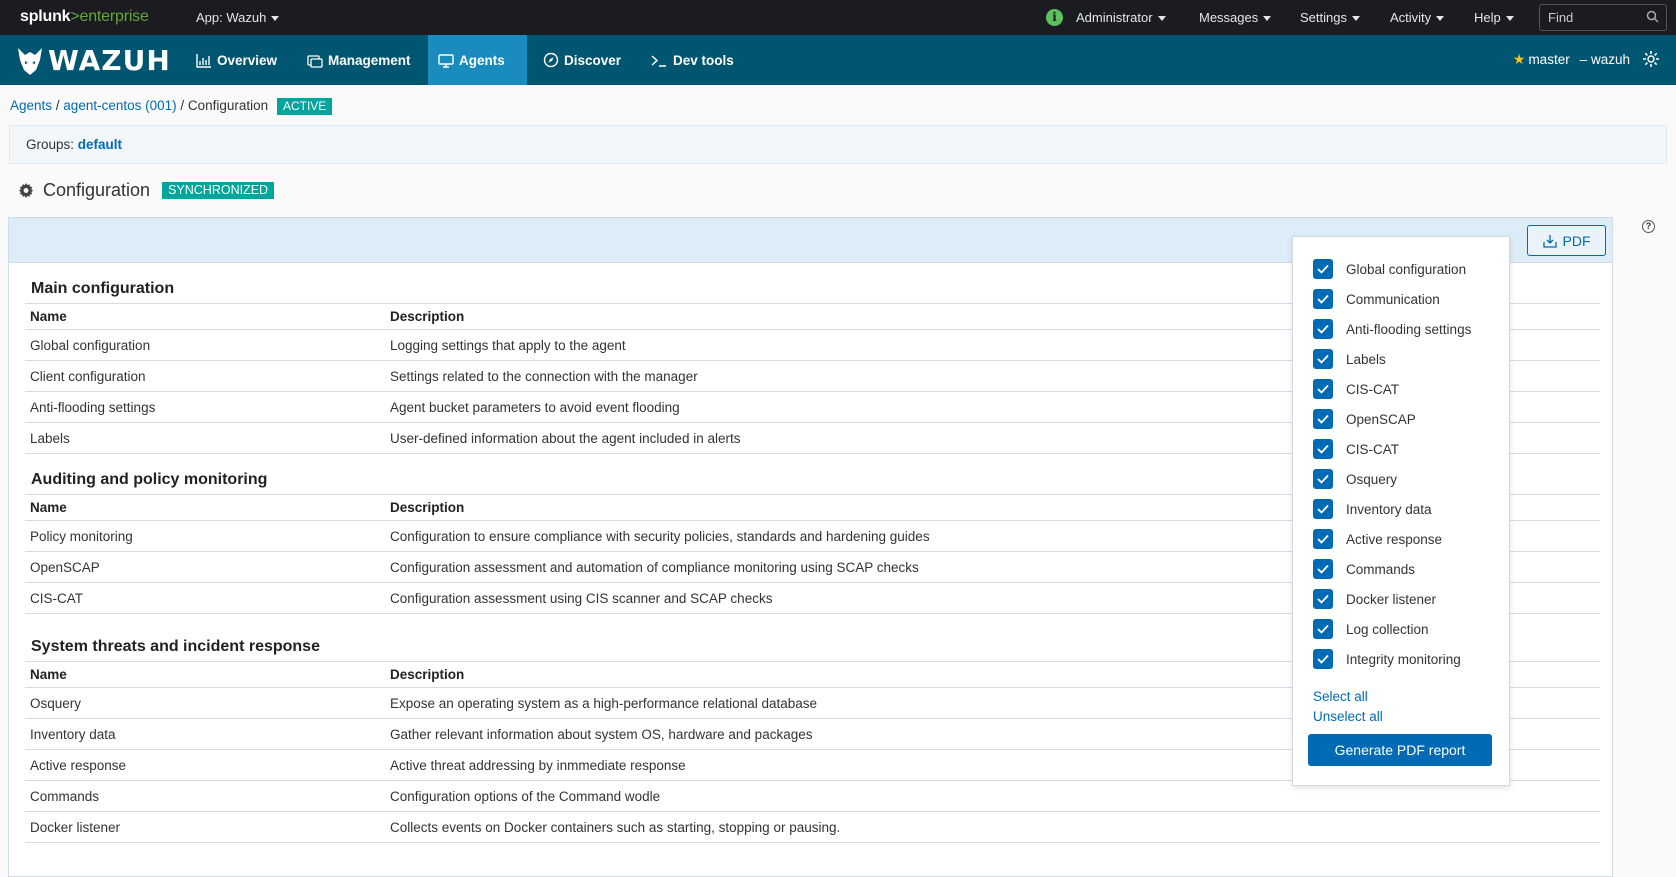  I want to click on tab-overview-label: Overview, so click(247, 60).